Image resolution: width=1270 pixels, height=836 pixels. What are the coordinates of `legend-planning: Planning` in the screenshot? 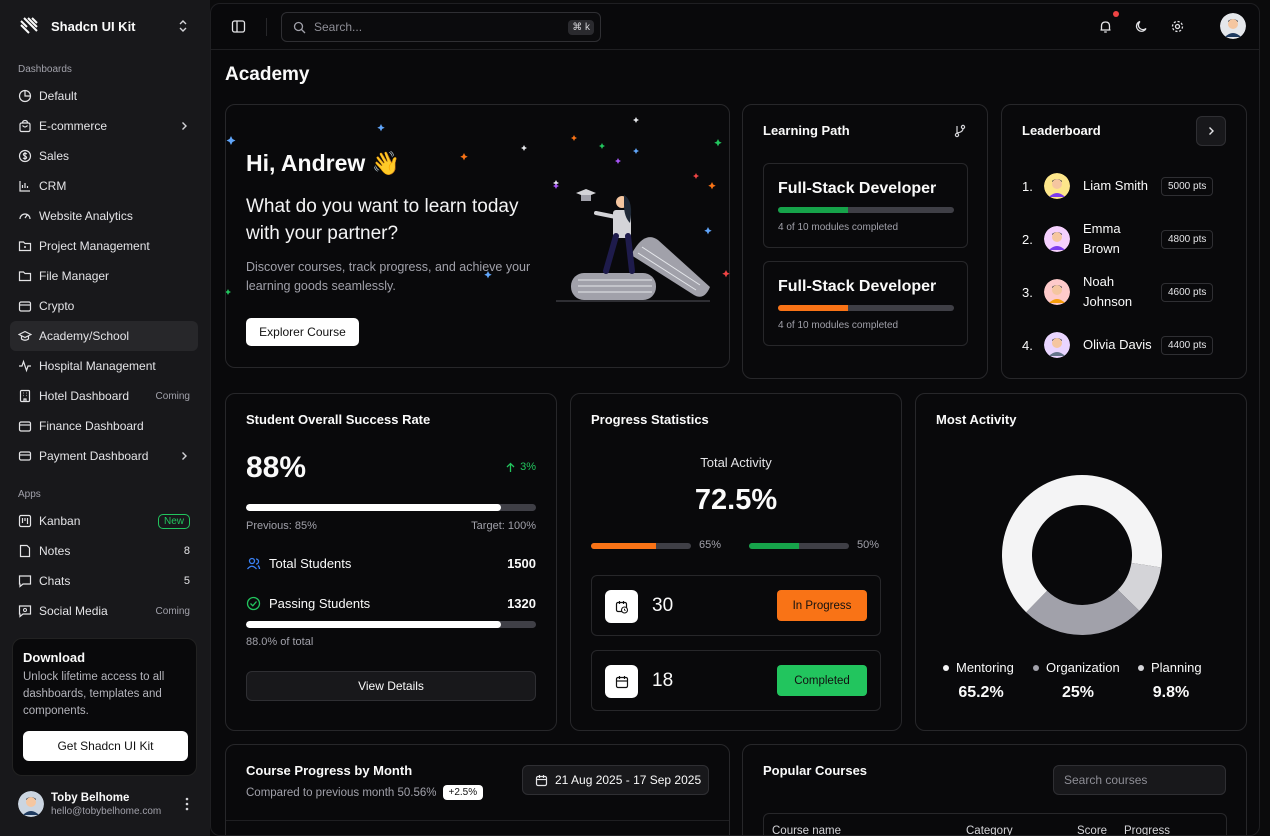 It's located at (1170, 667).